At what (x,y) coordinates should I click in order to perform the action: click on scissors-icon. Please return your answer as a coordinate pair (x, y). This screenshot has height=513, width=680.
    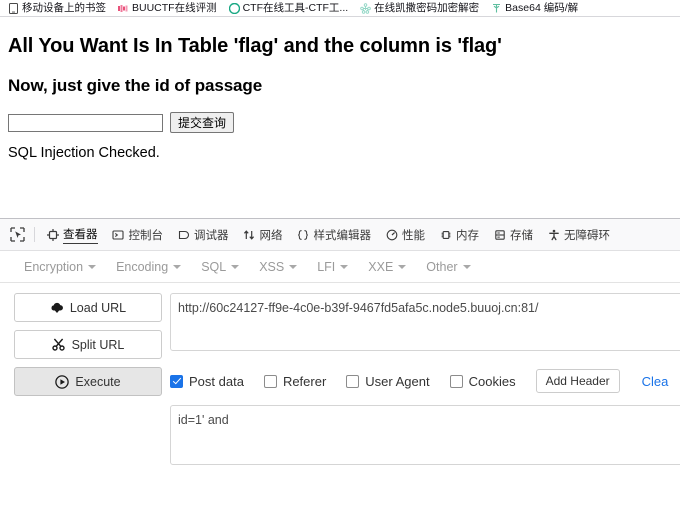
    Looking at the image, I should click on (59, 345).